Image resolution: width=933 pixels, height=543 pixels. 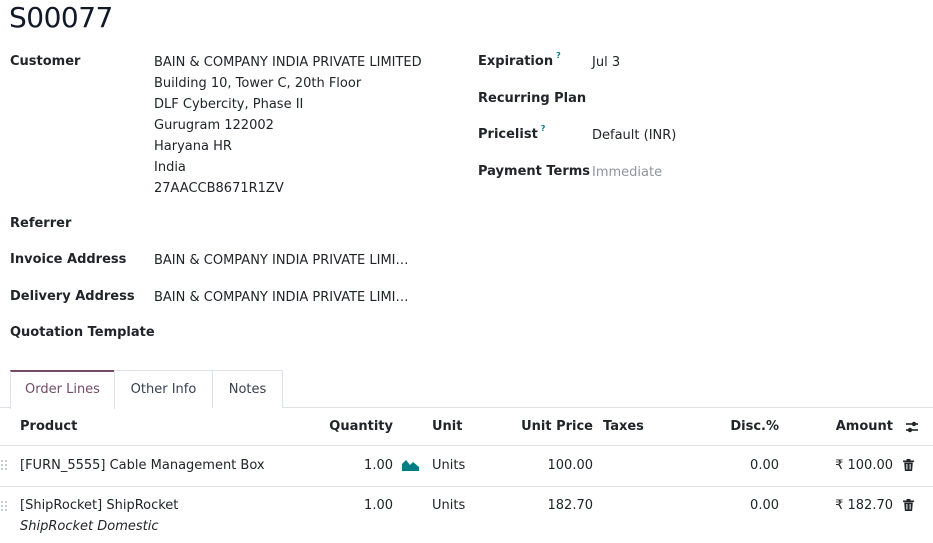 What do you see at coordinates (558, 55) in the screenshot?
I see `expiration-help-icon: ?` at bounding box center [558, 55].